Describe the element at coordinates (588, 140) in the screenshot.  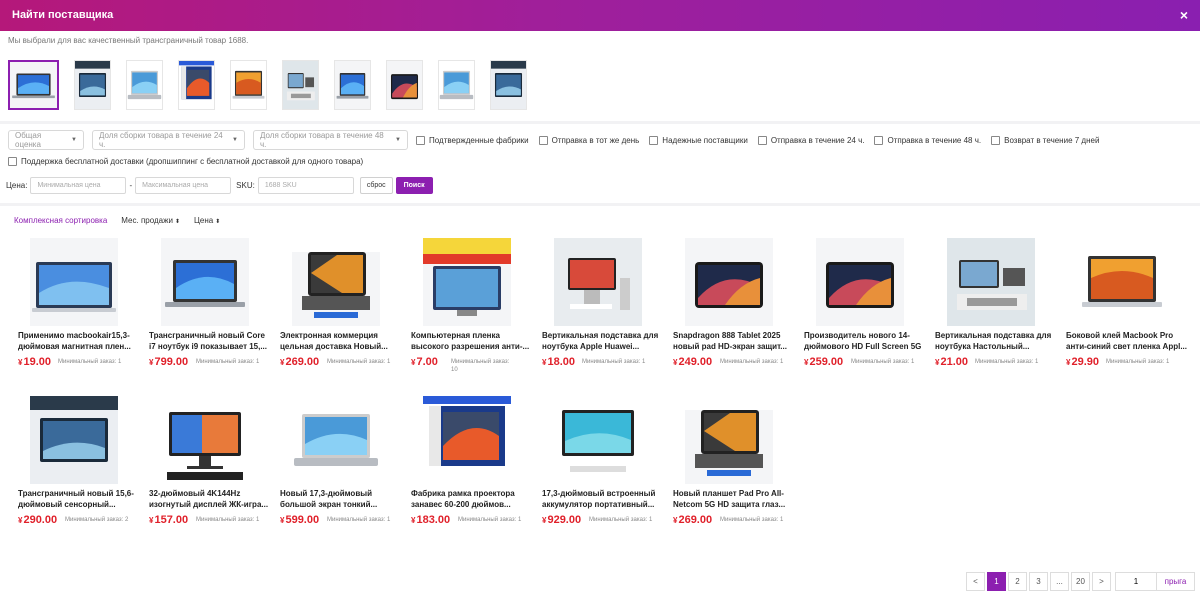
I see `filter-checkbox: Отправка в тот же день` at that location.